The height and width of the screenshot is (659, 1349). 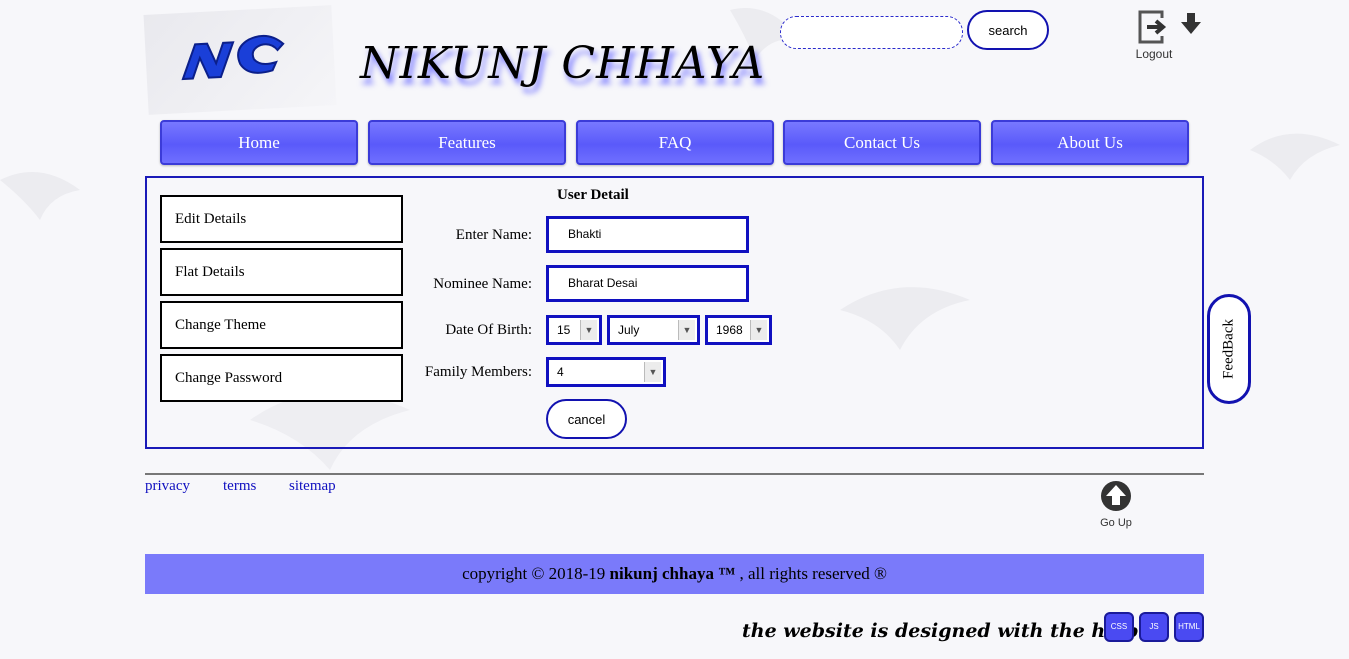 What do you see at coordinates (560, 372) in the screenshot?
I see `family-members-value: 4` at bounding box center [560, 372].